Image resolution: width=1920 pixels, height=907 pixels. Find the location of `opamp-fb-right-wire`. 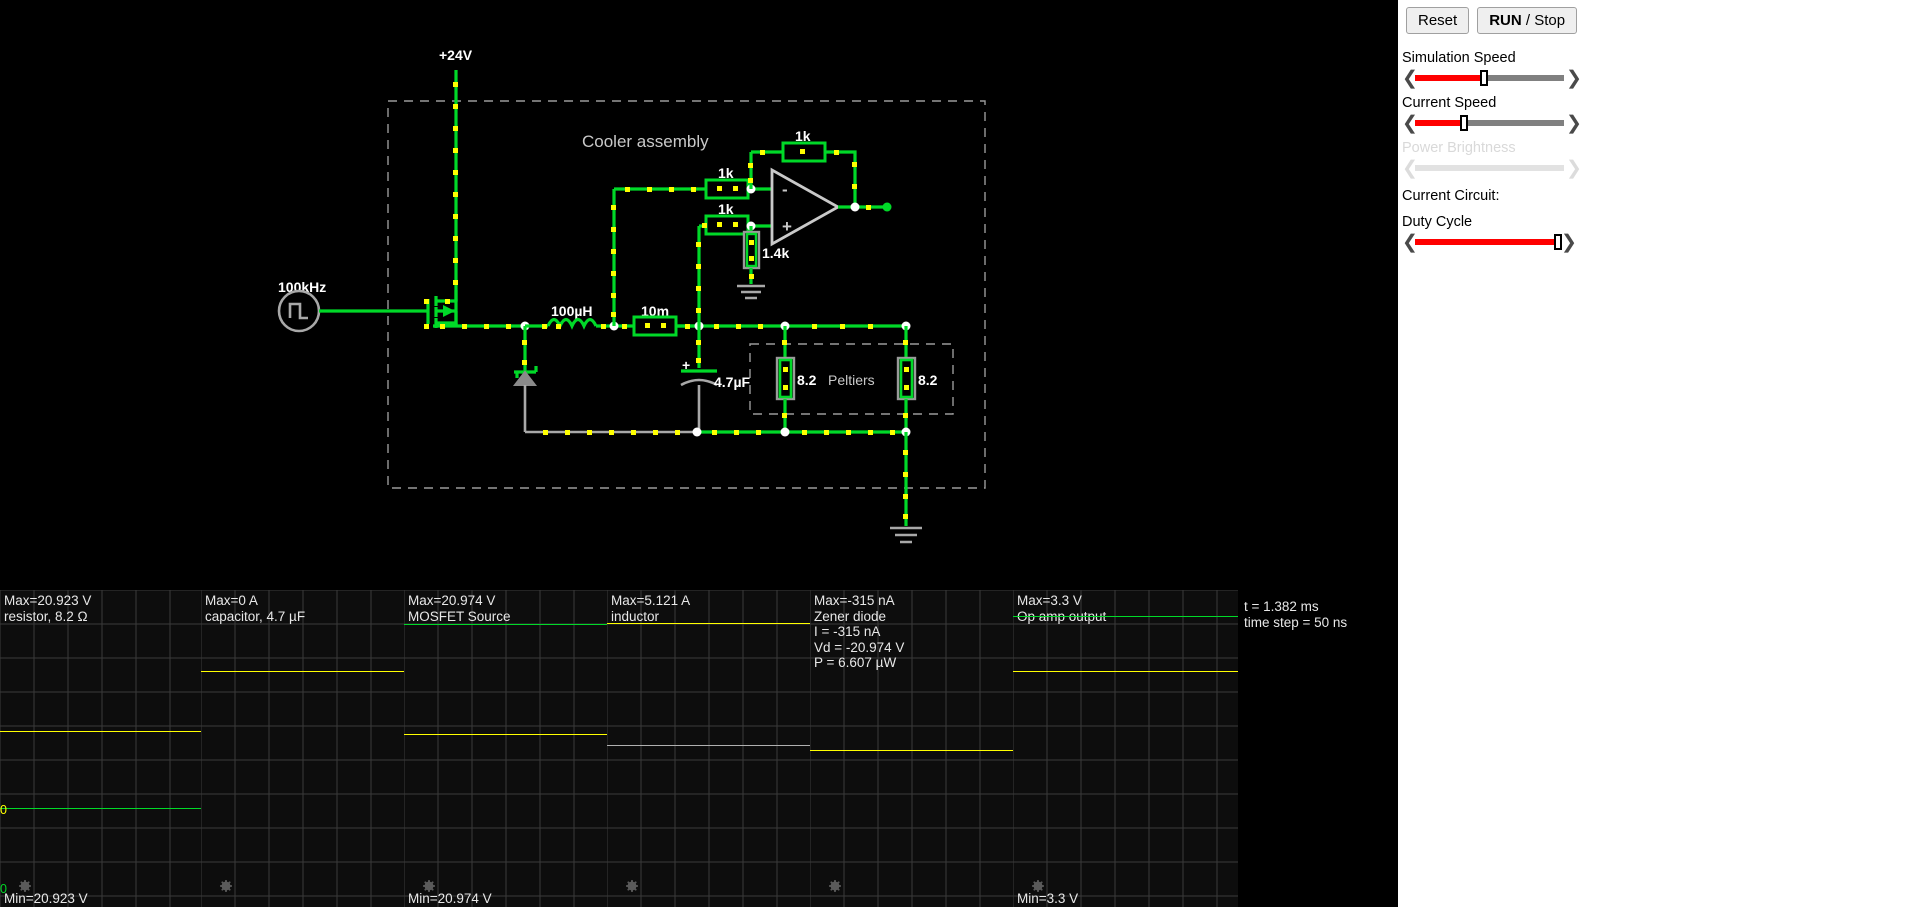

opamp-fb-right-wire is located at coordinates (841, 178).